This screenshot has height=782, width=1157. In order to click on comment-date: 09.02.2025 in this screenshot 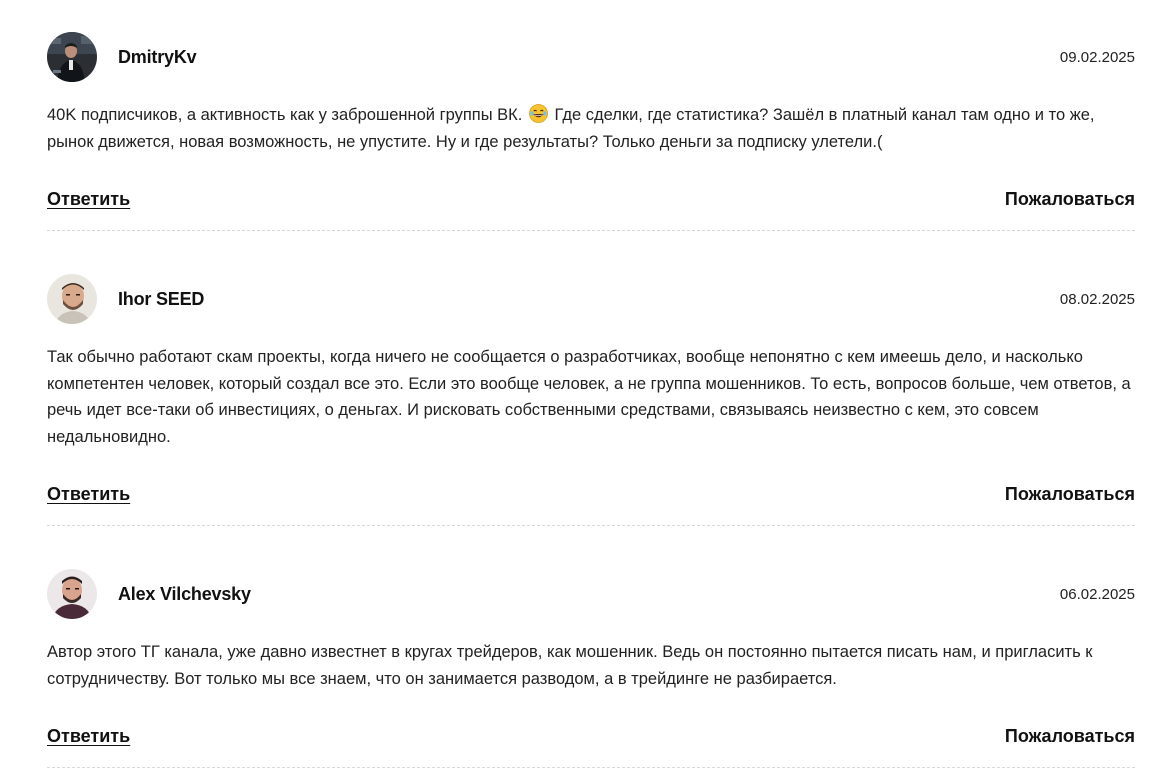, I will do `click(1097, 57)`.